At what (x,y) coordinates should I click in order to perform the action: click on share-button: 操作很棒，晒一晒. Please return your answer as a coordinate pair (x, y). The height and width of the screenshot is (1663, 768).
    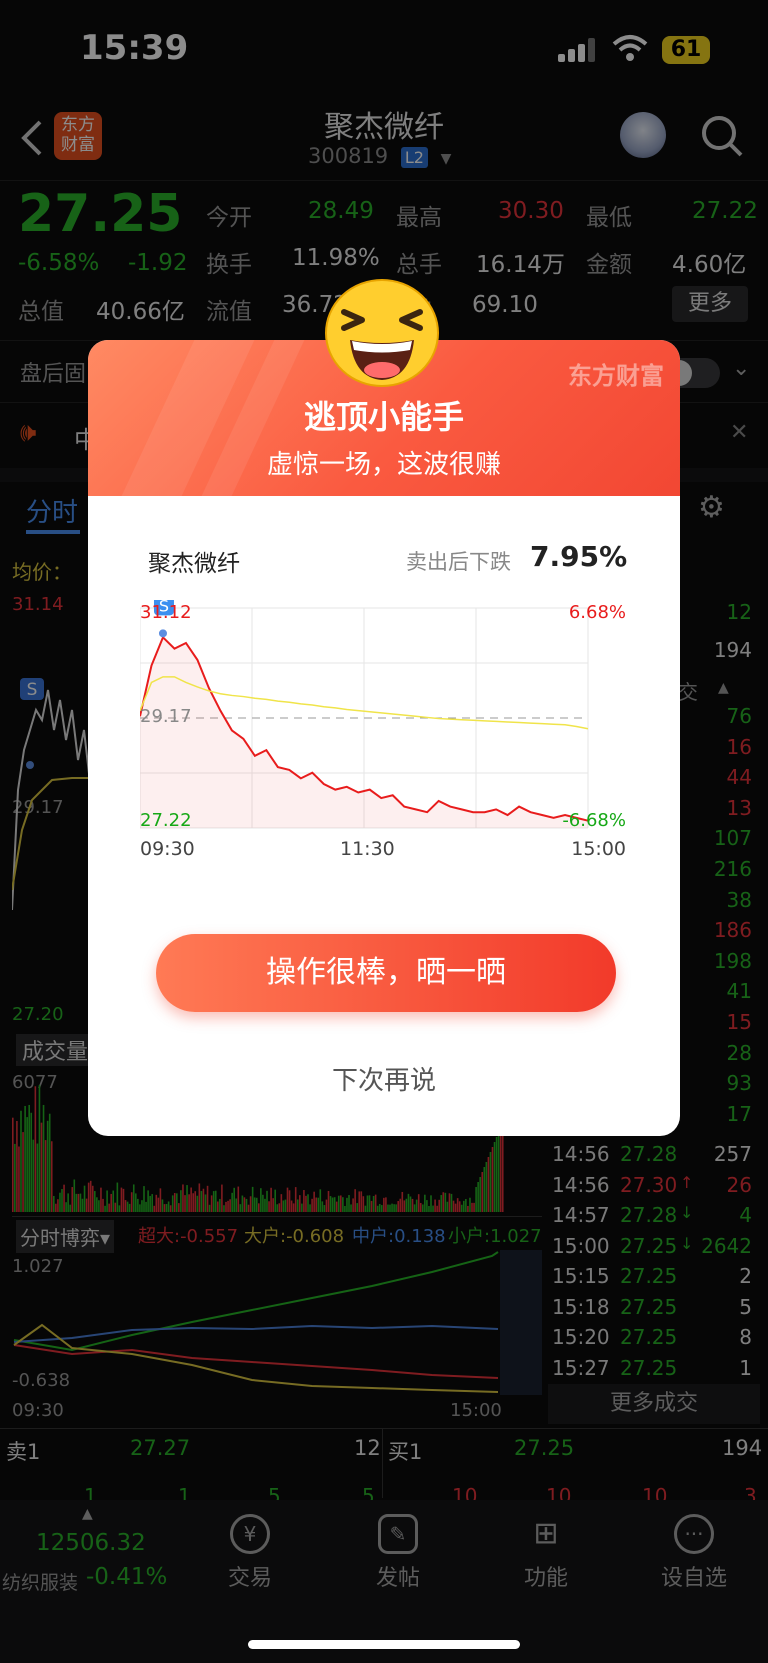
    Looking at the image, I should click on (386, 973).